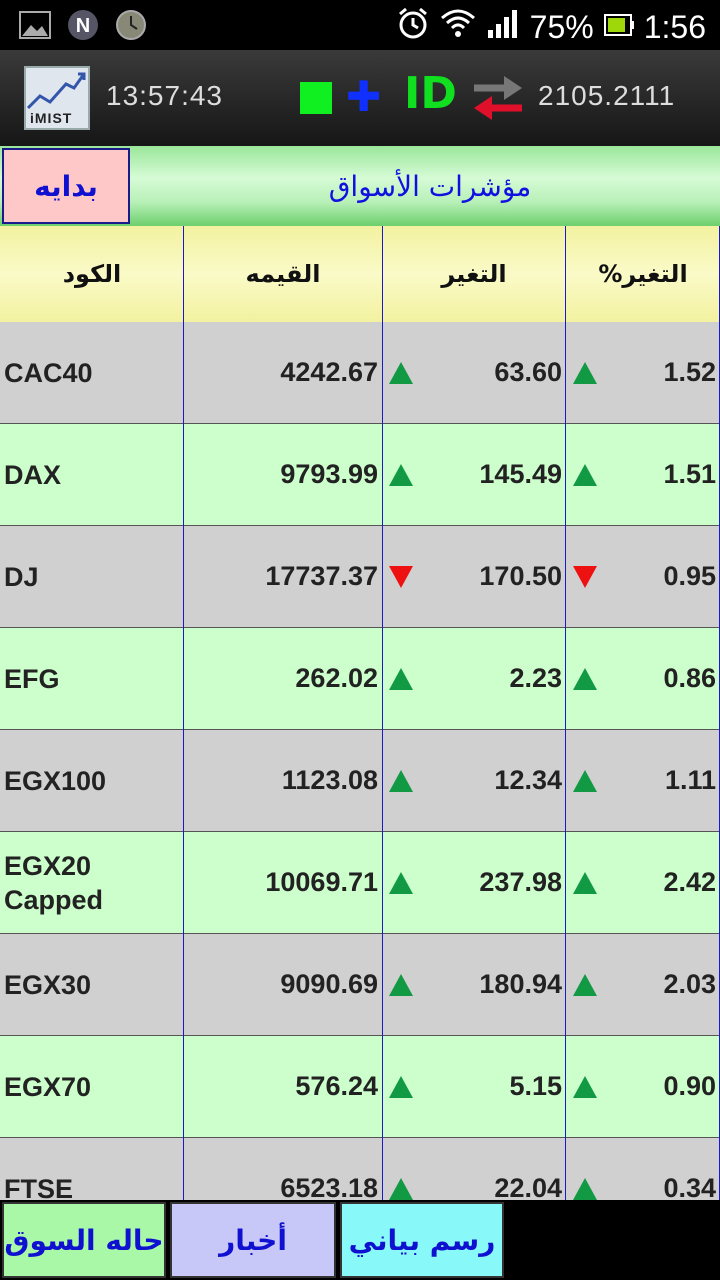  Describe the element at coordinates (92, 474) in the screenshot. I see `index-code: DAX` at that location.